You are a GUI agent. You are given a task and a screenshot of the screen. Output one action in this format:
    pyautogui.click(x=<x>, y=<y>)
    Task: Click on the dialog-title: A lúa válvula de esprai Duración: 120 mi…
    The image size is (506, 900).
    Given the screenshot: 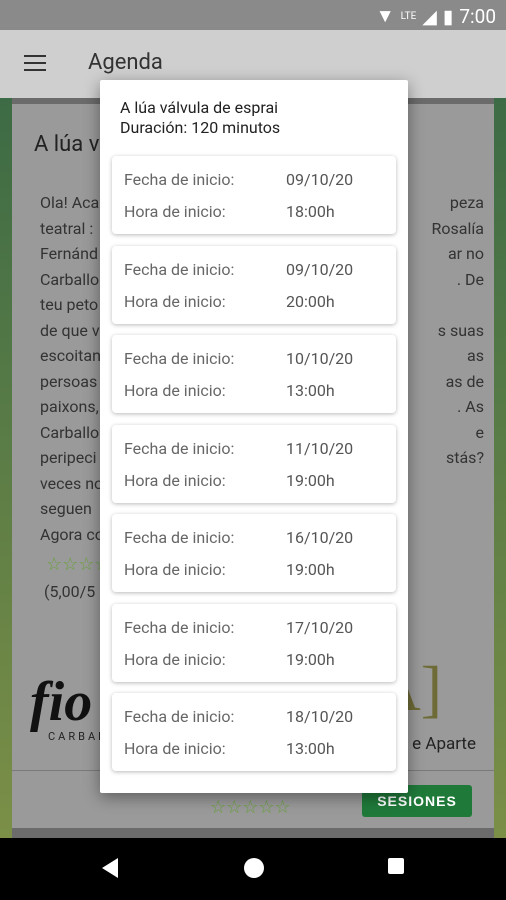 What is the action you would take?
    pyautogui.click(x=200, y=118)
    